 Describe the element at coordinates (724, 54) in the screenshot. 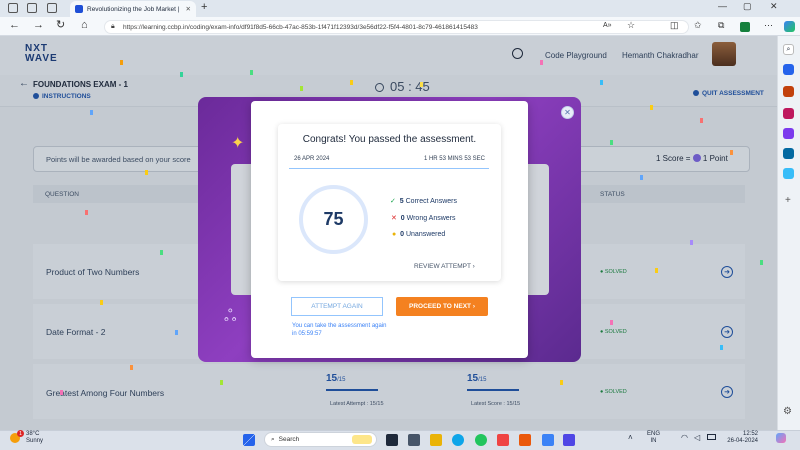

I see `avatar` at that location.